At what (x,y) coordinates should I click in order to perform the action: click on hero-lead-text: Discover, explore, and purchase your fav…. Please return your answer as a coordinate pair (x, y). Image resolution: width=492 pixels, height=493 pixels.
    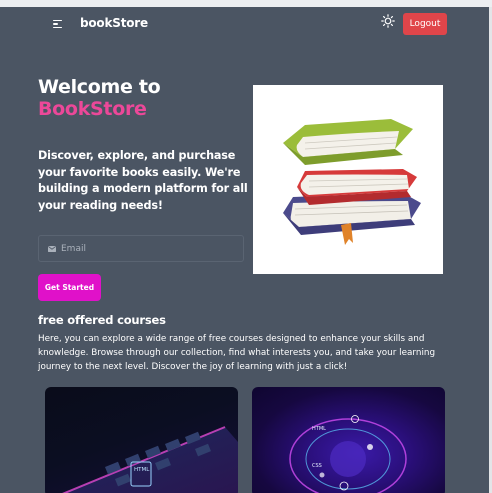
    Looking at the image, I should click on (143, 180).